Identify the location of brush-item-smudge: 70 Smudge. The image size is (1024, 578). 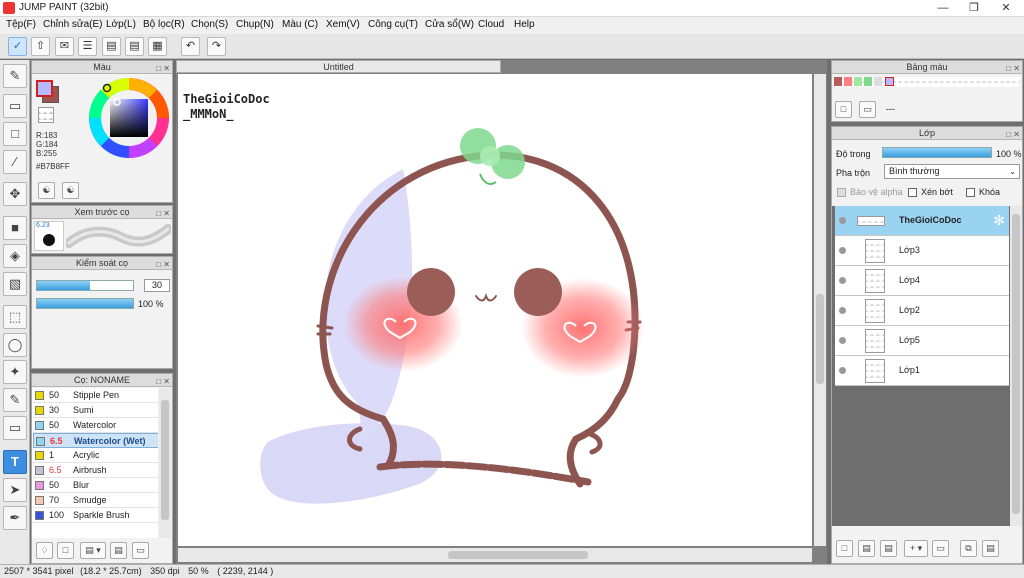
(95, 500).